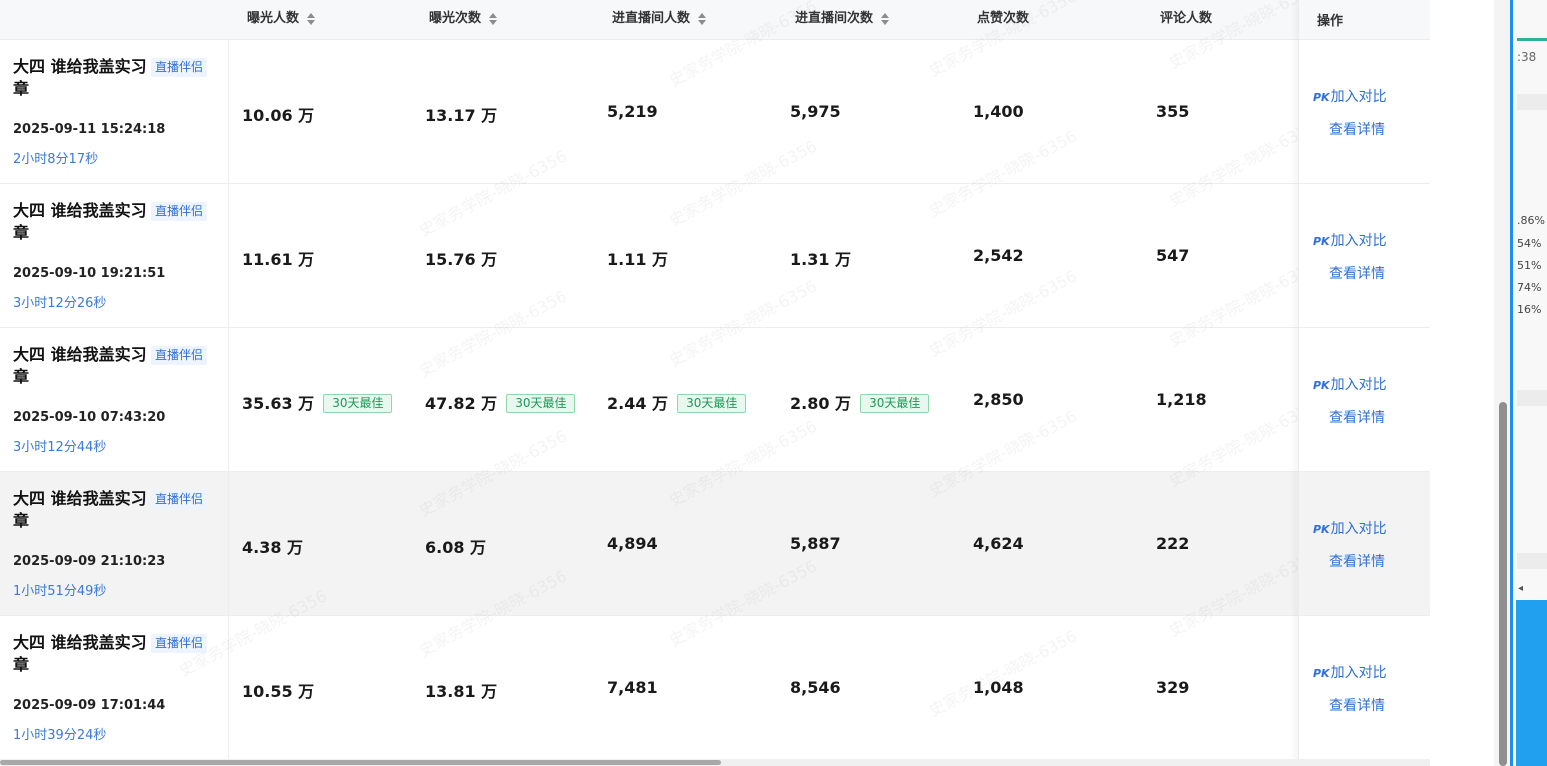  Describe the element at coordinates (1528, 383) in the screenshot. I see `side-panel-partial: :38 .86% 54% 51% 74% 16% ◂` at that location.